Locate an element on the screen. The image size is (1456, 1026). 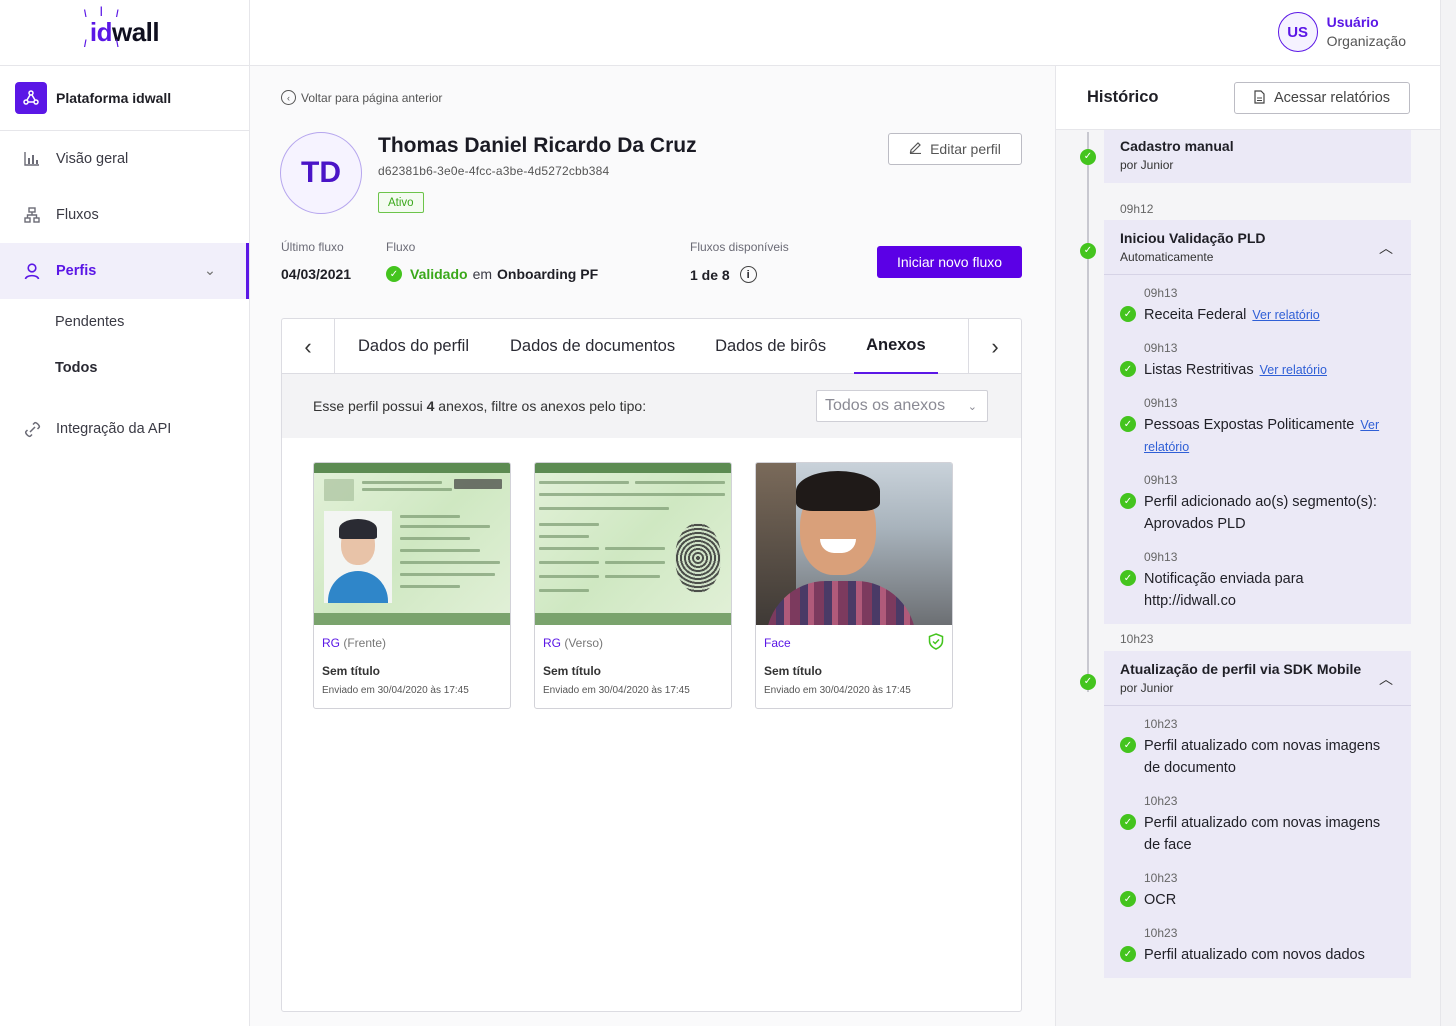
tab-attachments: Anexos is located at coordinates (896, 346).